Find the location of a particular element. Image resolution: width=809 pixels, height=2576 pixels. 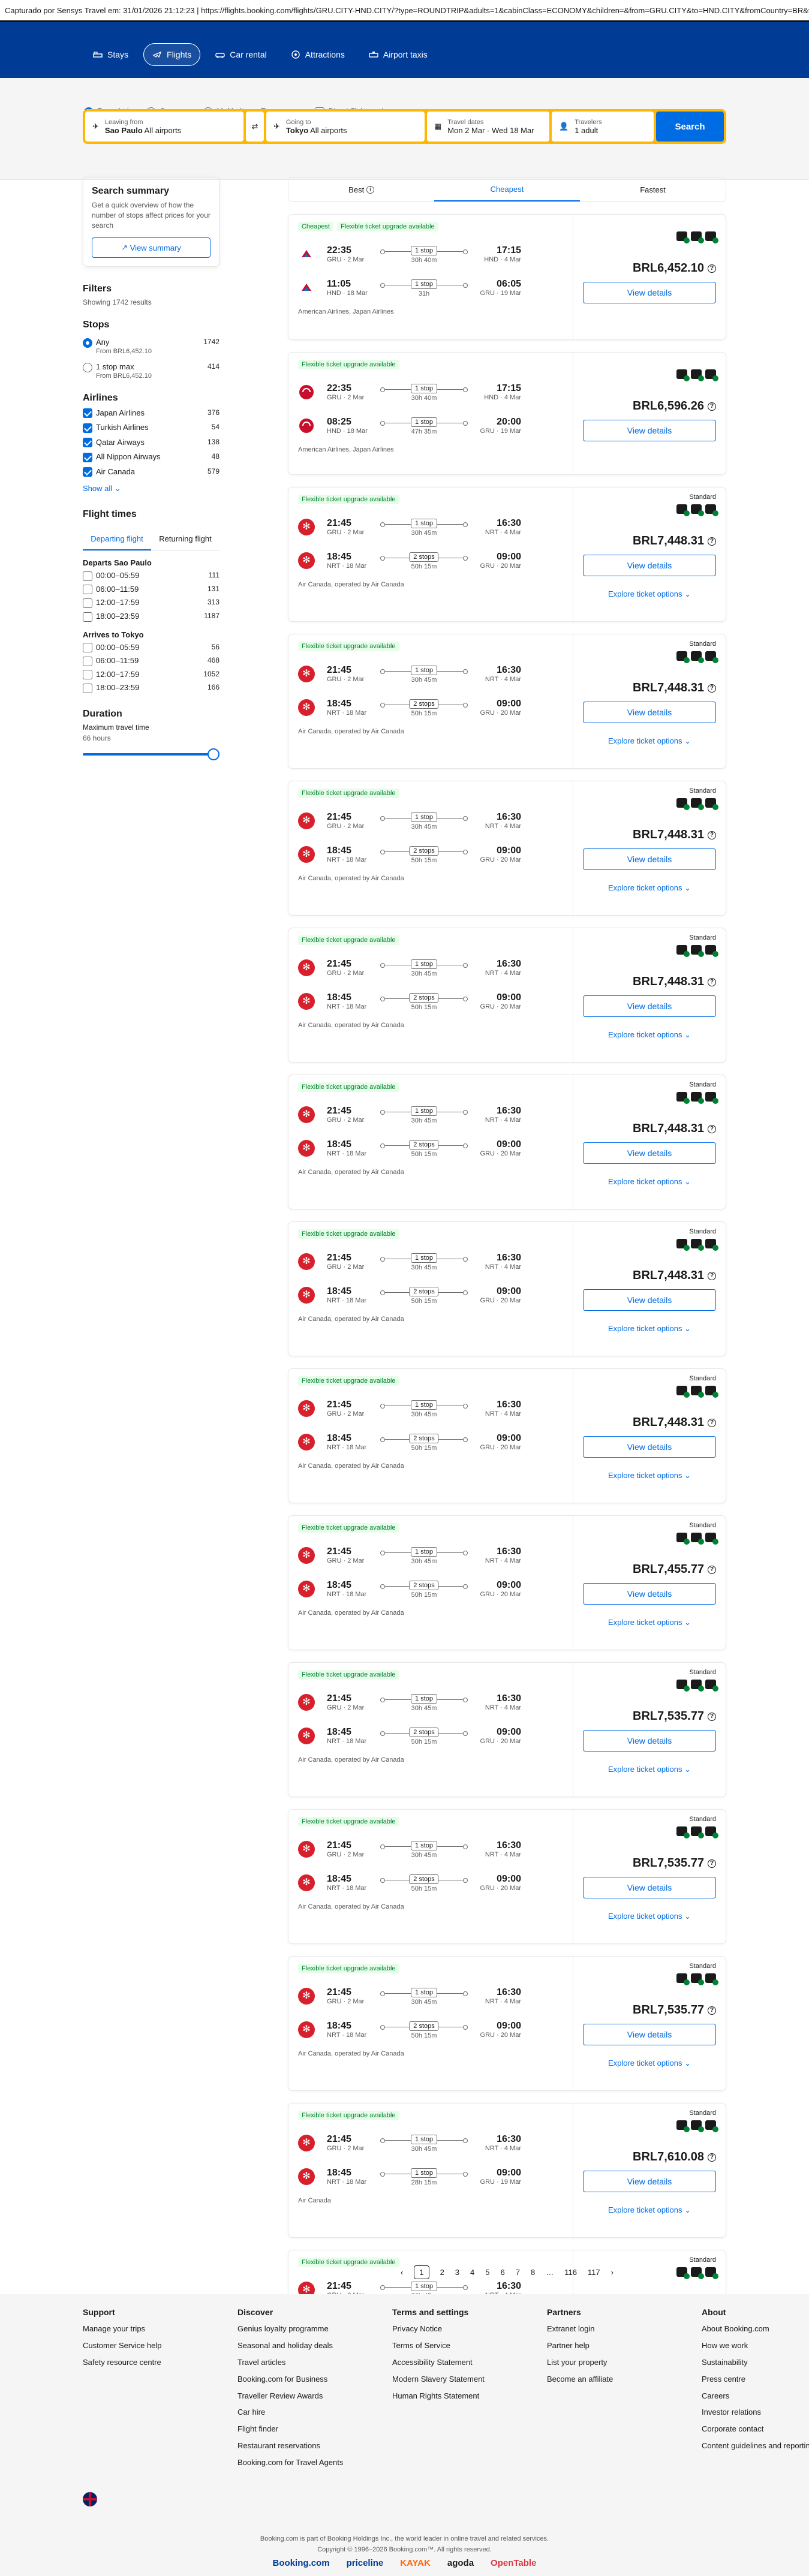

duration-handle is located at coordinates (213, 754).